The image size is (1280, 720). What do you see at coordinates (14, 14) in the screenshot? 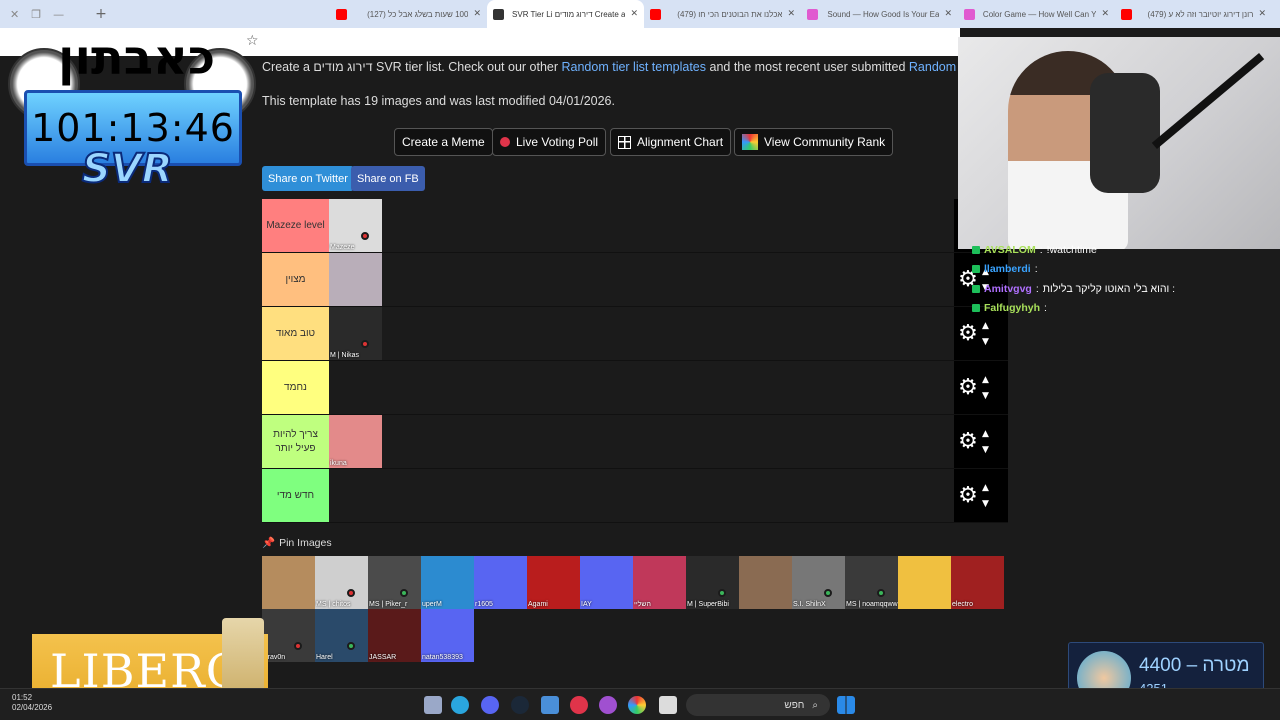
I see `close-window-icon: ✕` at bounding box center [14, 14].